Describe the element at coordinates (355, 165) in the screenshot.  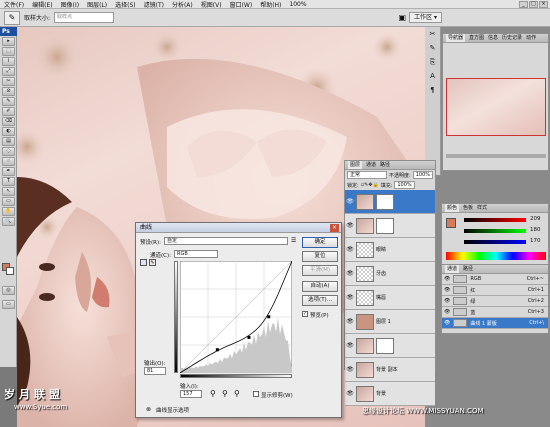
I see `tab-layers: 图层` at that location.